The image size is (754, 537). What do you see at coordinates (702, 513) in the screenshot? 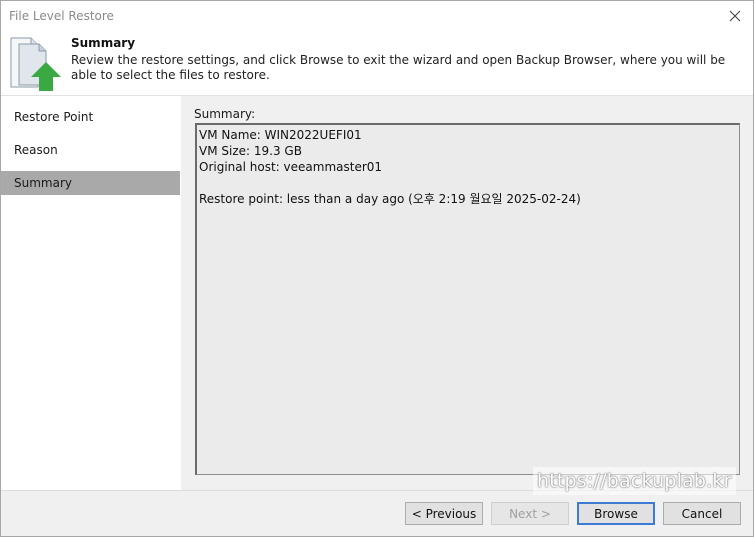
I see `cancel-button: Cancel` at bounding box center [702, 513].